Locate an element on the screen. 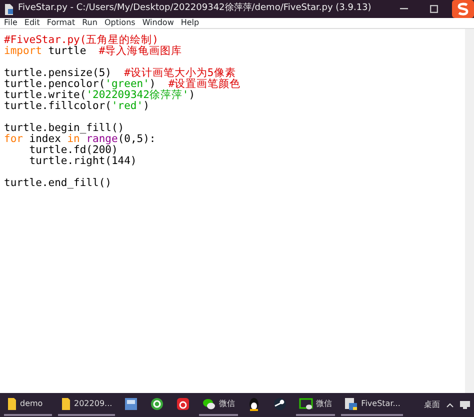 Image resolution: width=474 pixels, height=417 pixels. chevron-up-icon is located at coordinates (450, 405).